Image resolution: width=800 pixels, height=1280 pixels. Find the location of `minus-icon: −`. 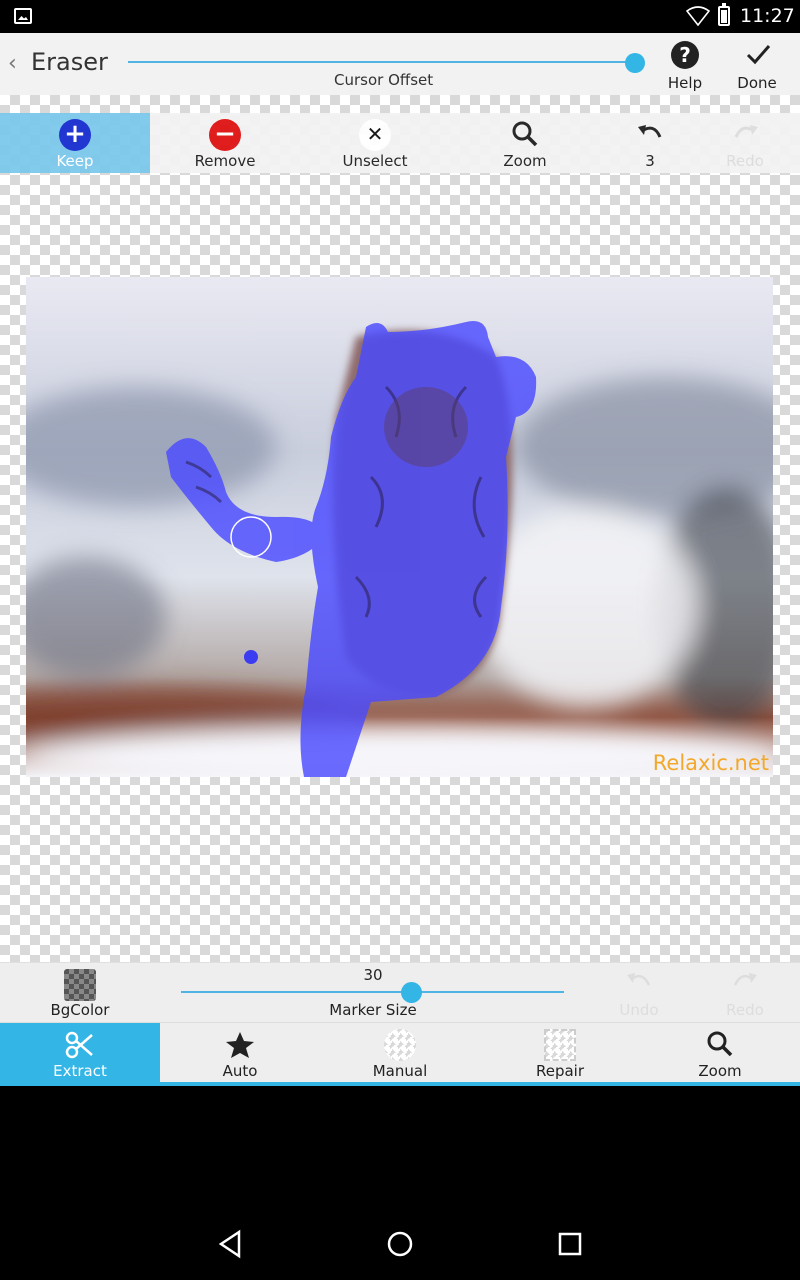

minus-icon: − is located at coordinates (225, 135).